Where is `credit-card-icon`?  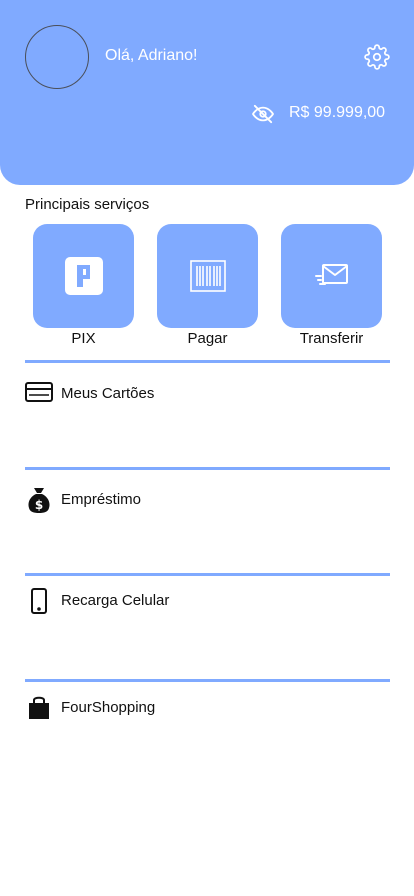
credit-card-icon is located at coordinates (39, 392).